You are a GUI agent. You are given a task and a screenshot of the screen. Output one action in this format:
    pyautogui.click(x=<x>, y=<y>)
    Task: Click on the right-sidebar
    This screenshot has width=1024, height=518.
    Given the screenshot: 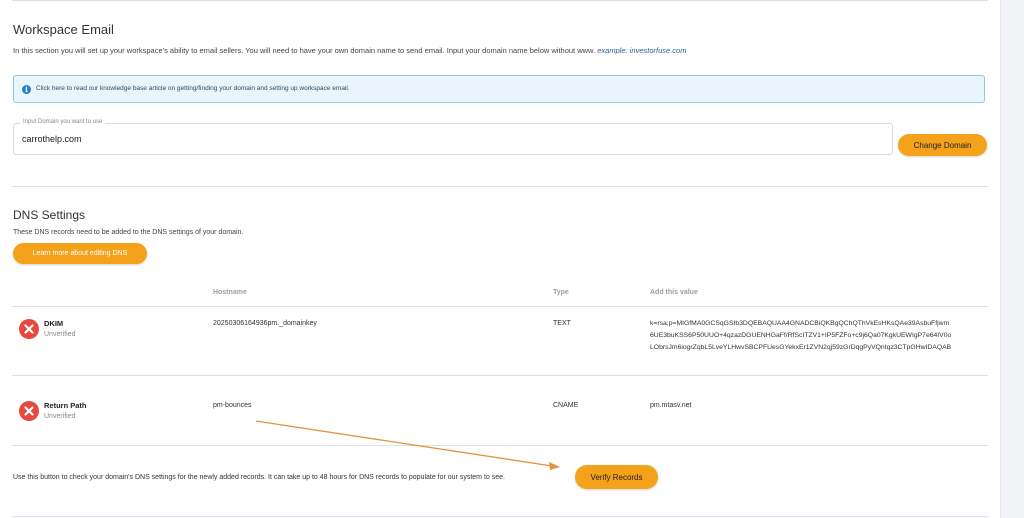 What is the action you would take?
    pyautogui.click(x=1012, y=259)
    